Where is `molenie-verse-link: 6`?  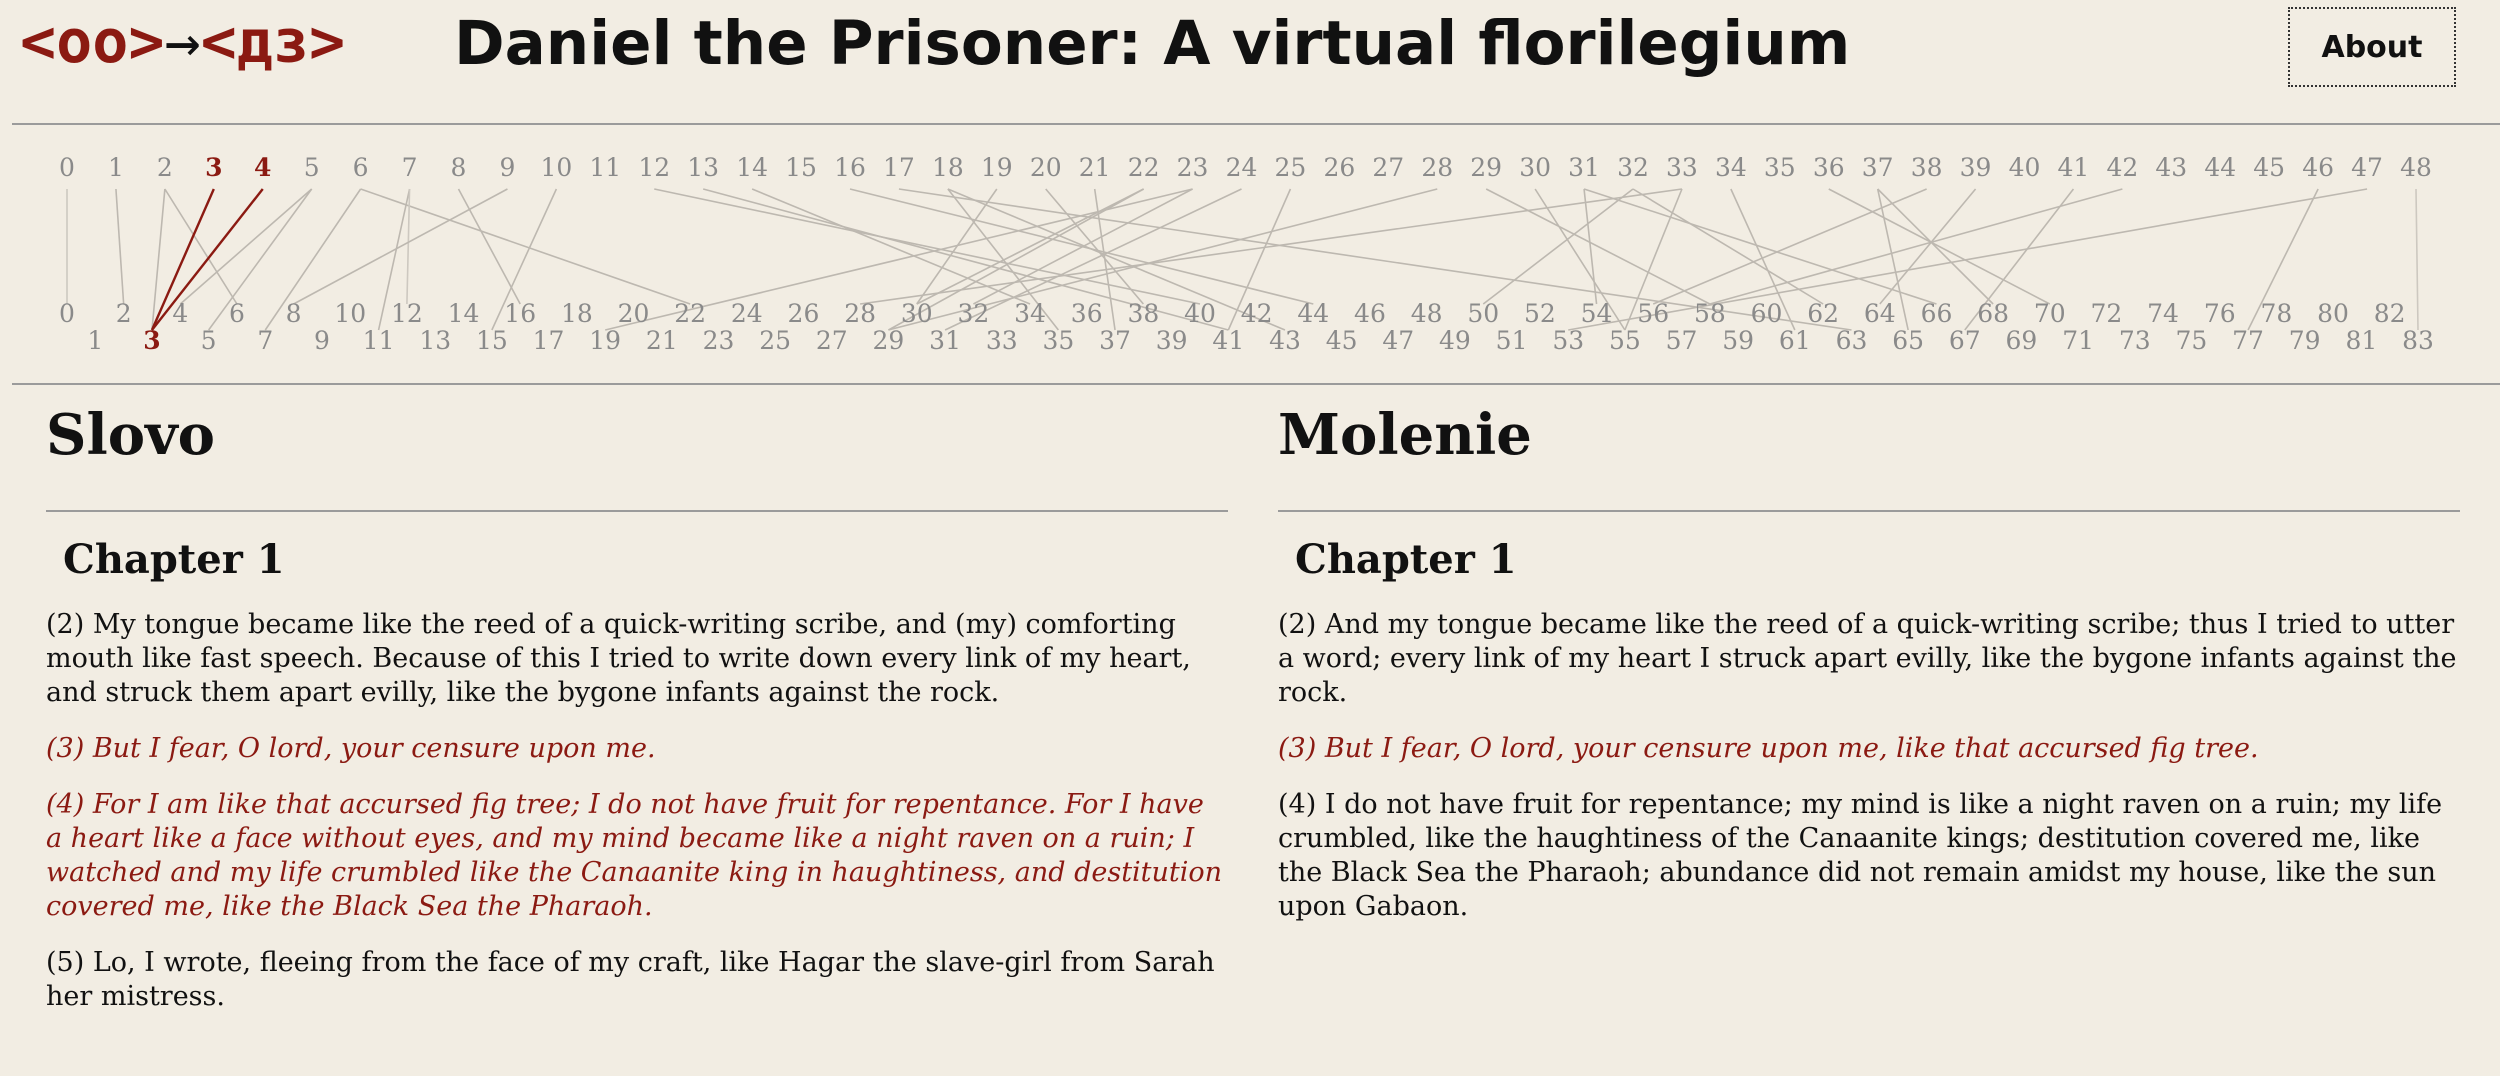
molenie-verse-link: 6 is located at coordinates (237, 313).